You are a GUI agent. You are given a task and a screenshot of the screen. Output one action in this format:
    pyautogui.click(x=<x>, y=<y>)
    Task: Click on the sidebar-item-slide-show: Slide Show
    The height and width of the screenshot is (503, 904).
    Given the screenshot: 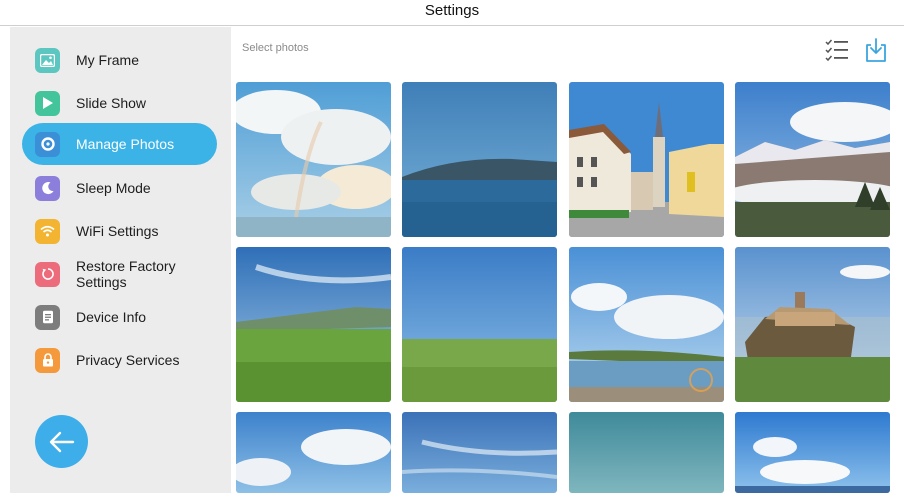 What is the action you would take?
    pyautogui.click(x=119, y=103)
    